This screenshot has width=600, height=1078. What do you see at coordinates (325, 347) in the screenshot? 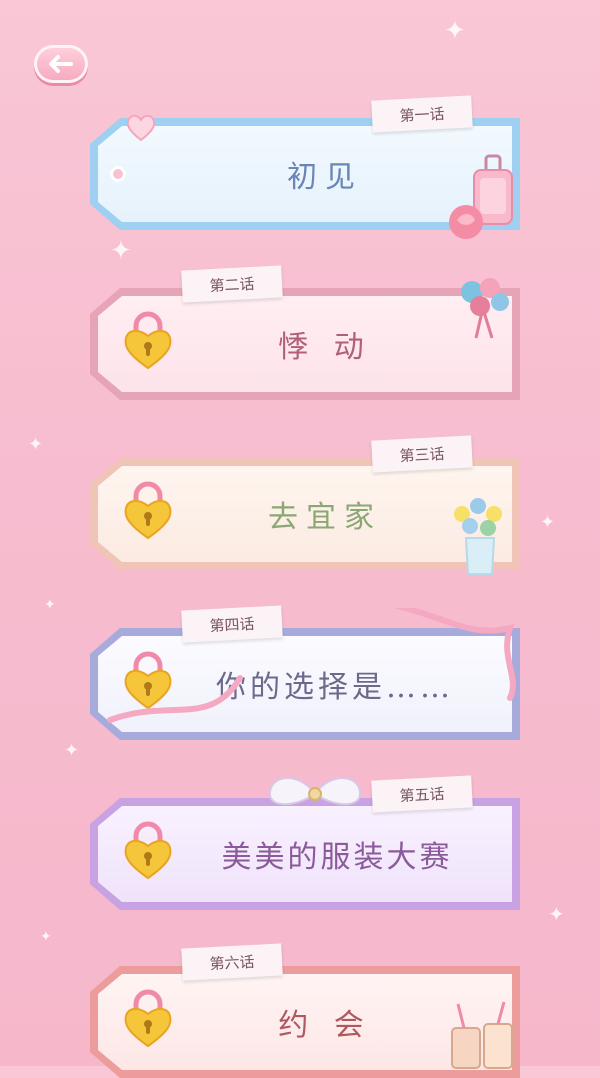
I see `chapter-title: 悸 动` at bounding box center [325, 347].